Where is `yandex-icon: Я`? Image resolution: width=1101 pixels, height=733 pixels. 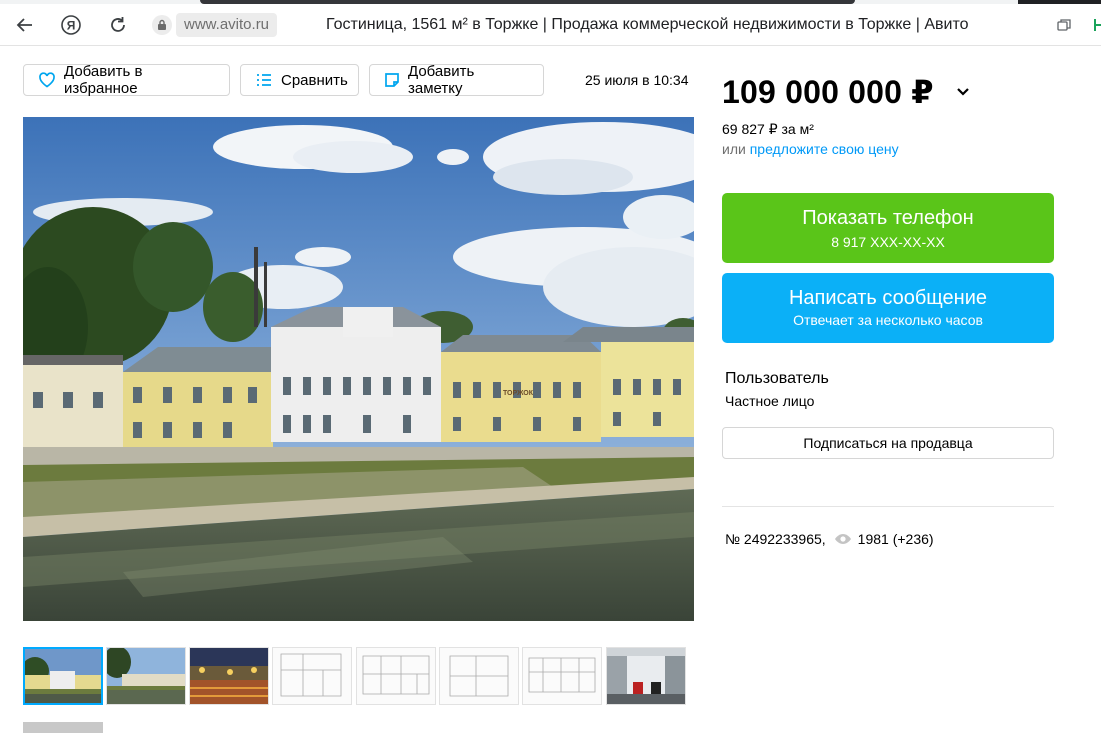 yandex-icon: Я is located at coordinates (71, 25).